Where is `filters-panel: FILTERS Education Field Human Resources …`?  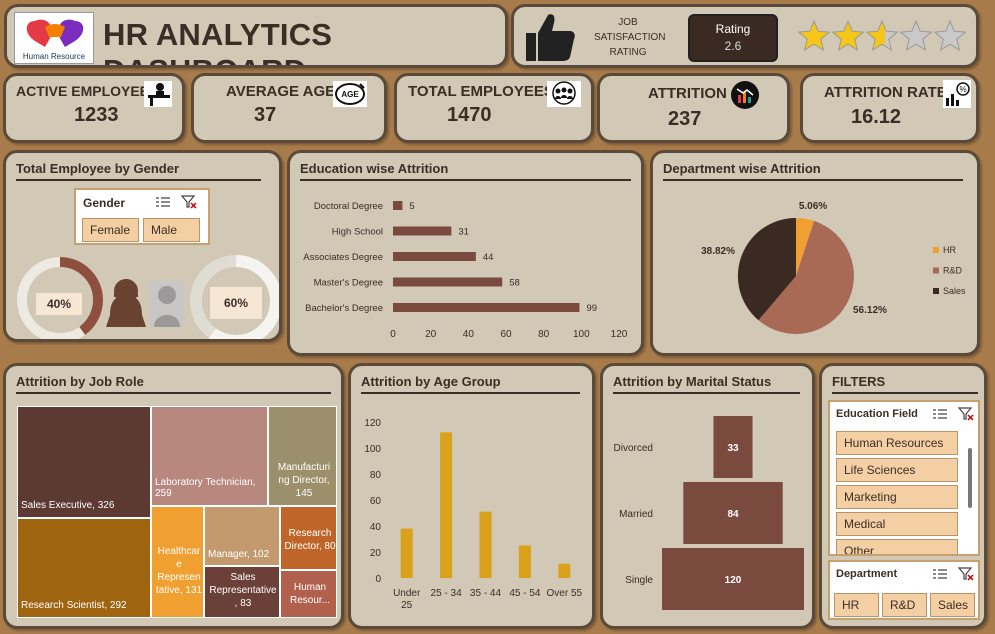 filters-panel: FILTERS Education Field Human Resources … is located at coordinates (903, 496).